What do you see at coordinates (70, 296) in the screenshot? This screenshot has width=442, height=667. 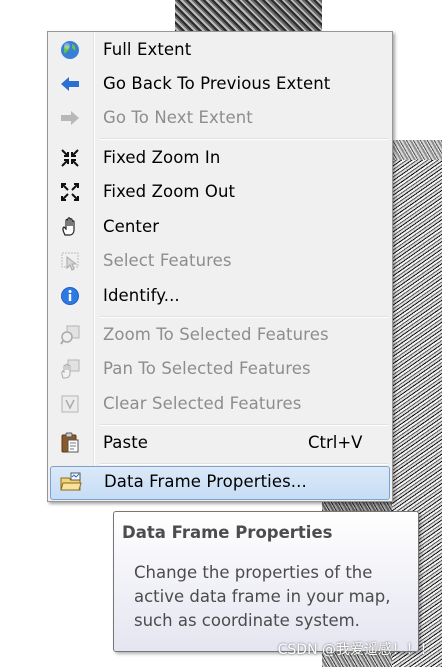 I see `info-icon` at bounding box center [70, 296].